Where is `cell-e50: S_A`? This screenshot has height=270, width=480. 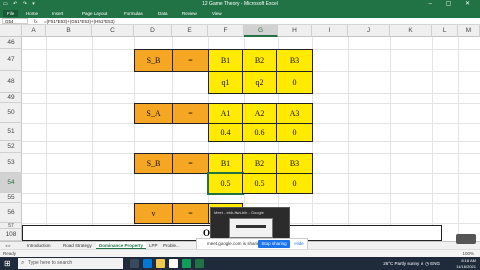
cell-e50: S_A is located at coordinates (153, 113).